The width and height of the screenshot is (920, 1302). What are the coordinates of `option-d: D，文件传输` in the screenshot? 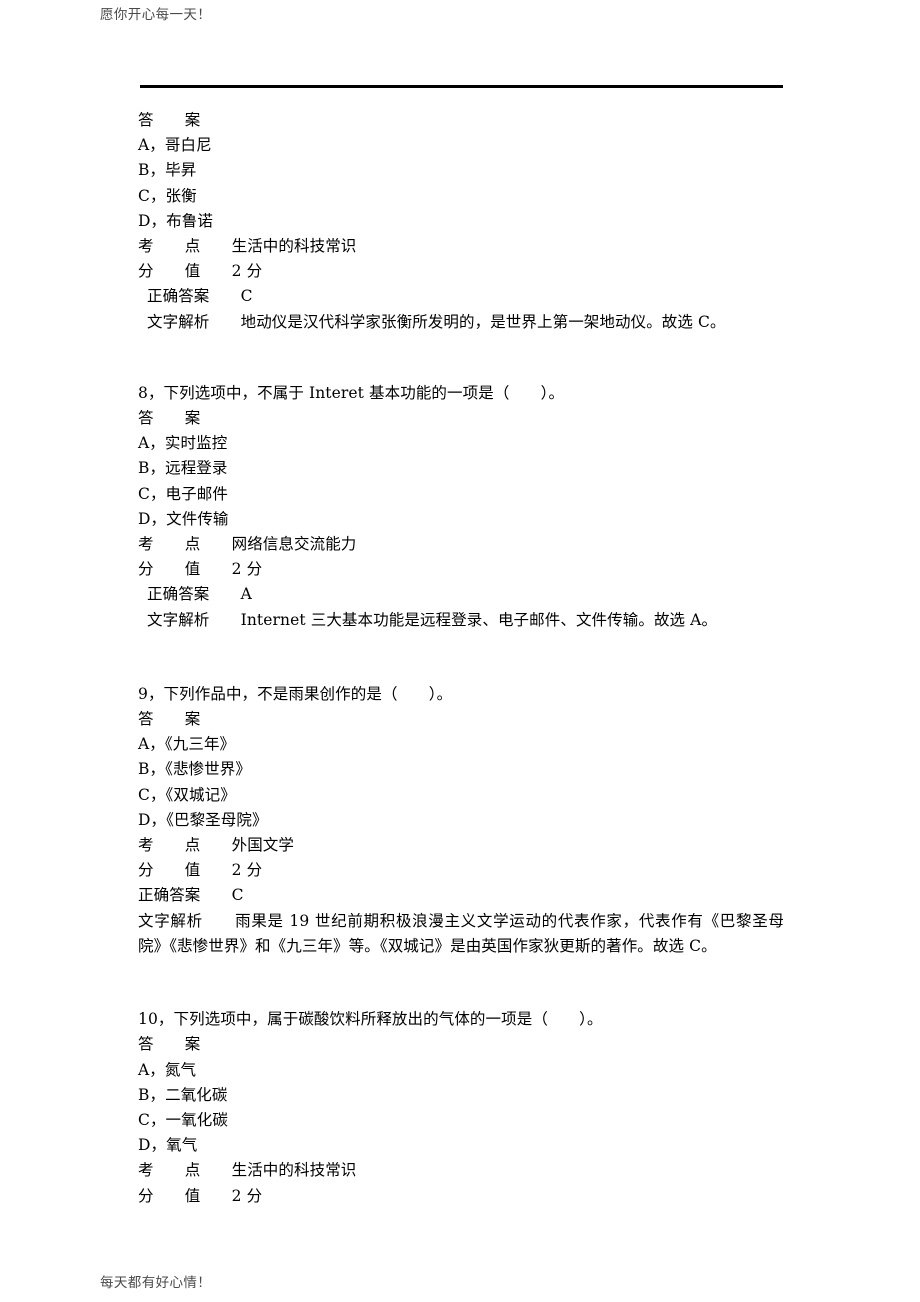 It's located at (183, 518).